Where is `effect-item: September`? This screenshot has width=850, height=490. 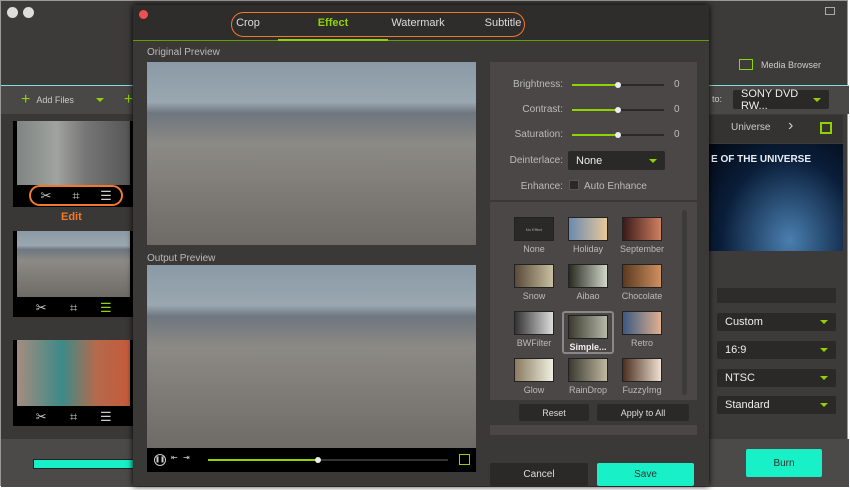 effect-item: September is located at coordinates (642, 235).